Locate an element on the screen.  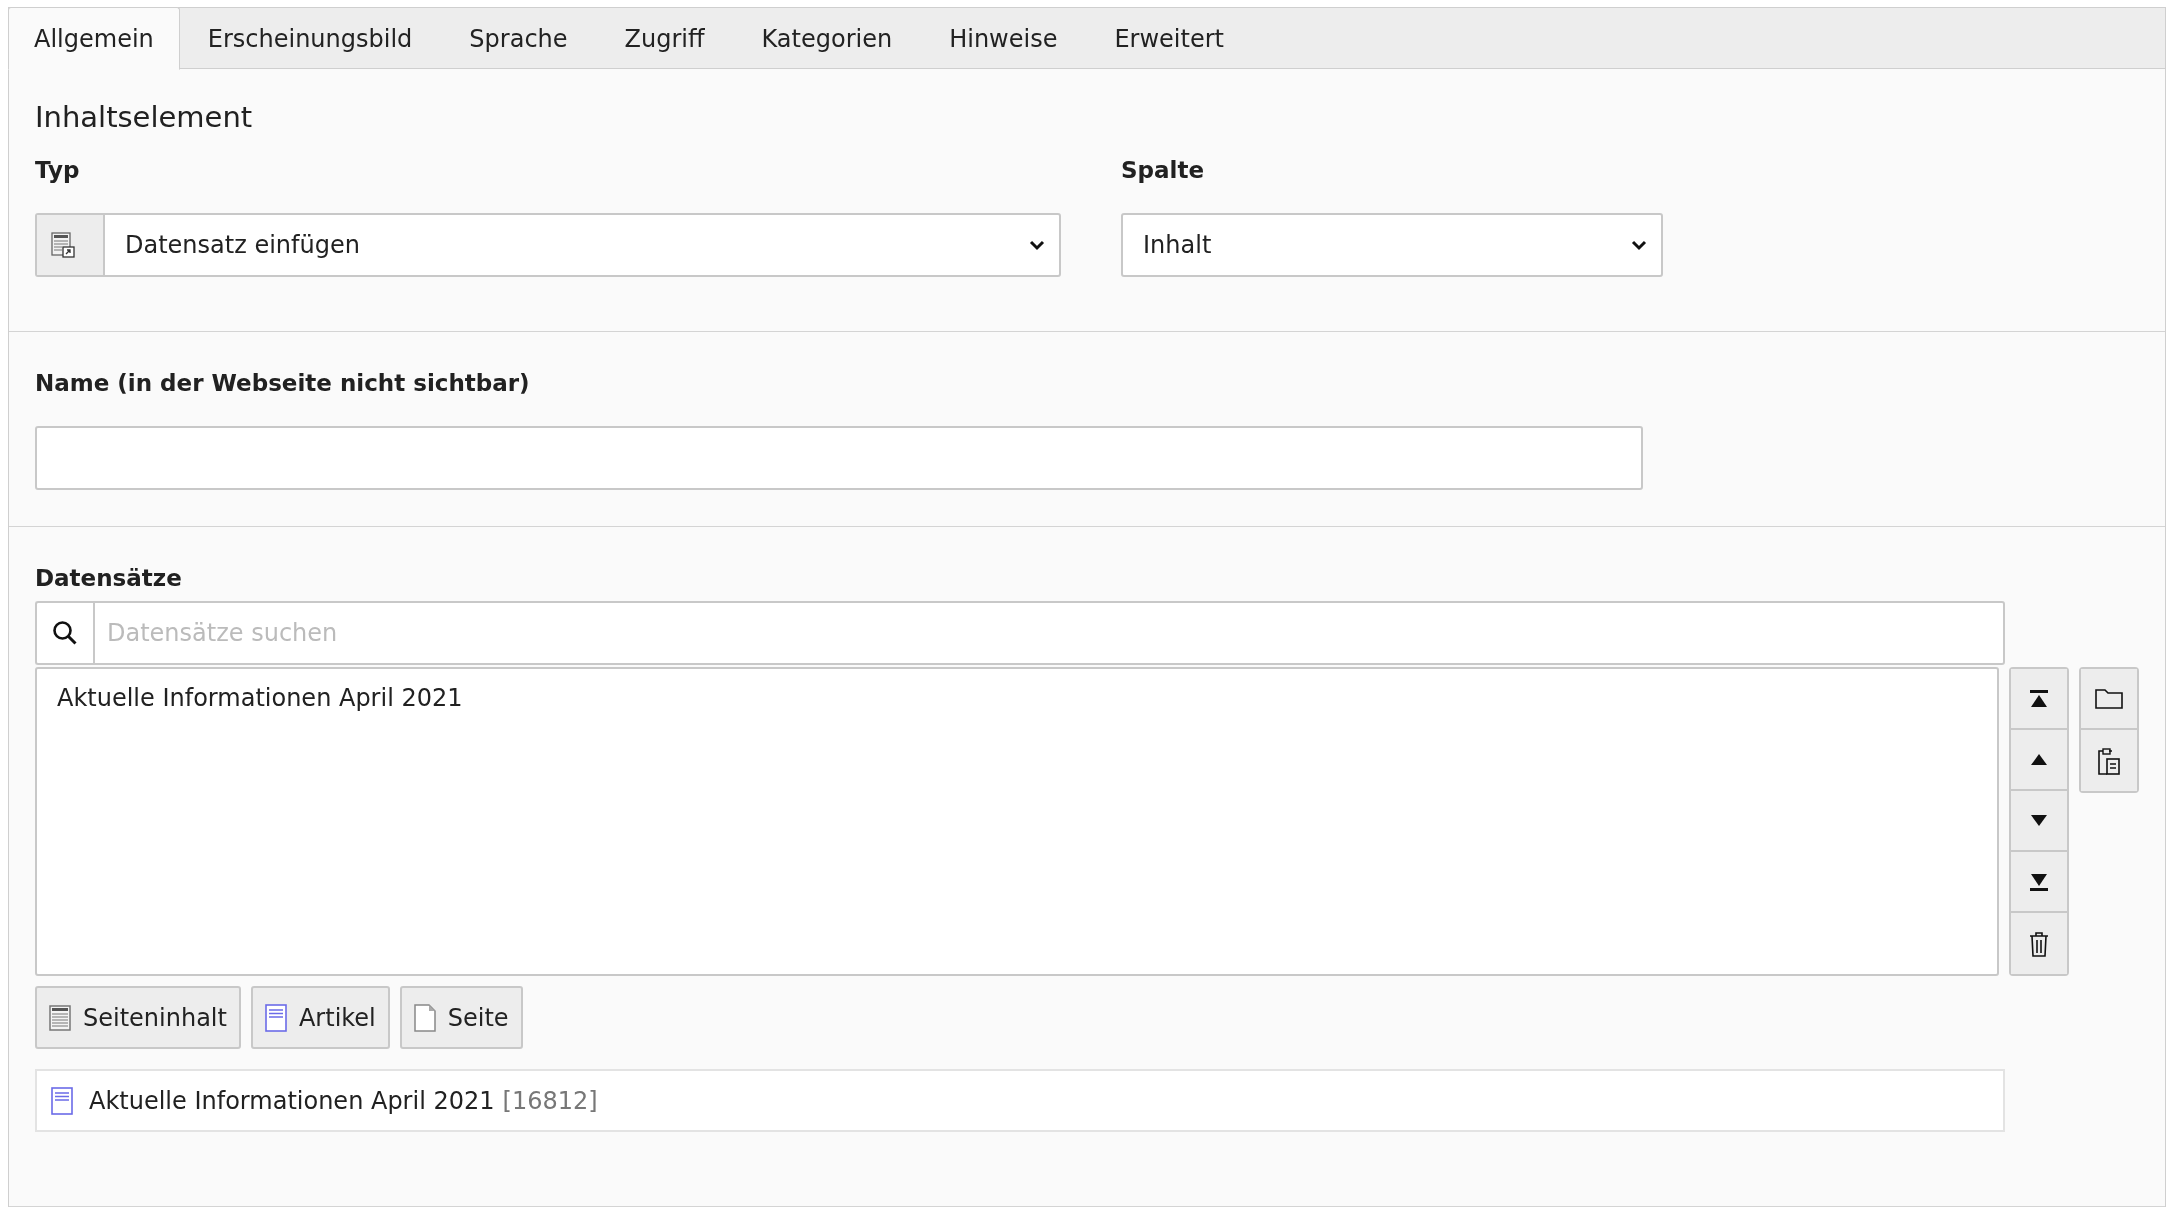
tab: Erscheinungsbild is located at coordinates (310, 39).